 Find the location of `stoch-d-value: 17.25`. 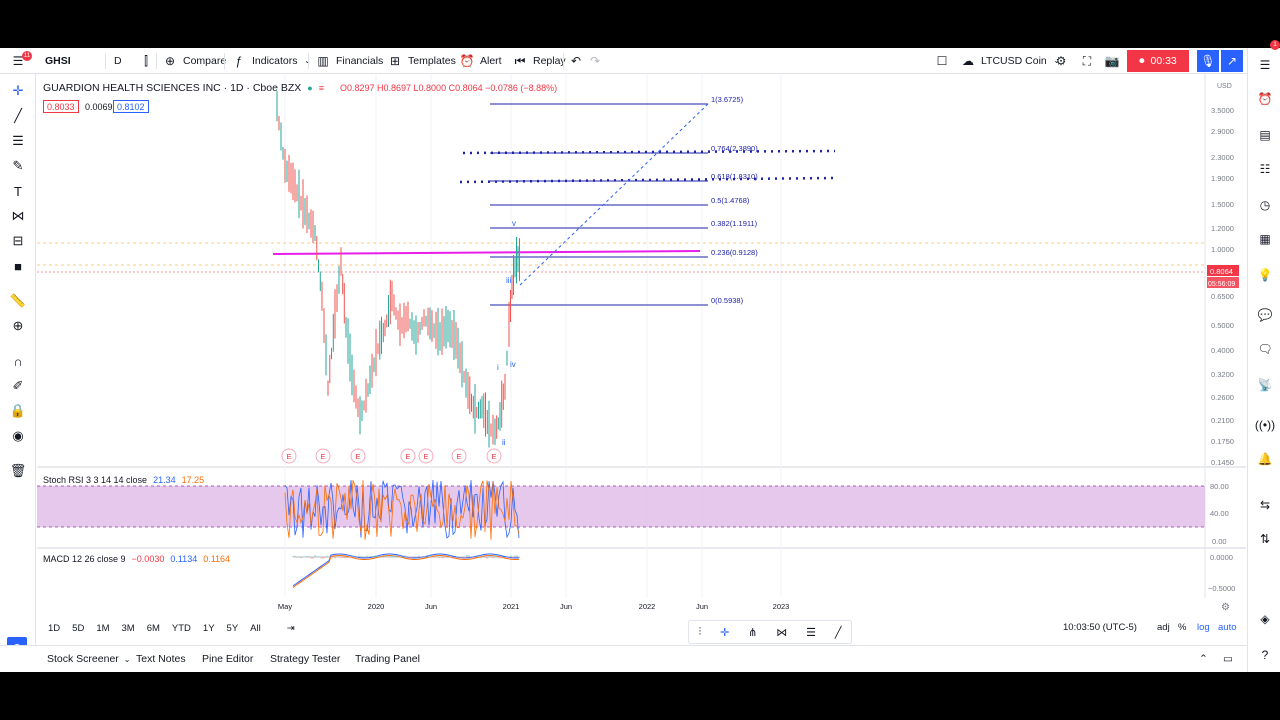

stoch-d-value: 17.25 is located at coordinates (193, 480).